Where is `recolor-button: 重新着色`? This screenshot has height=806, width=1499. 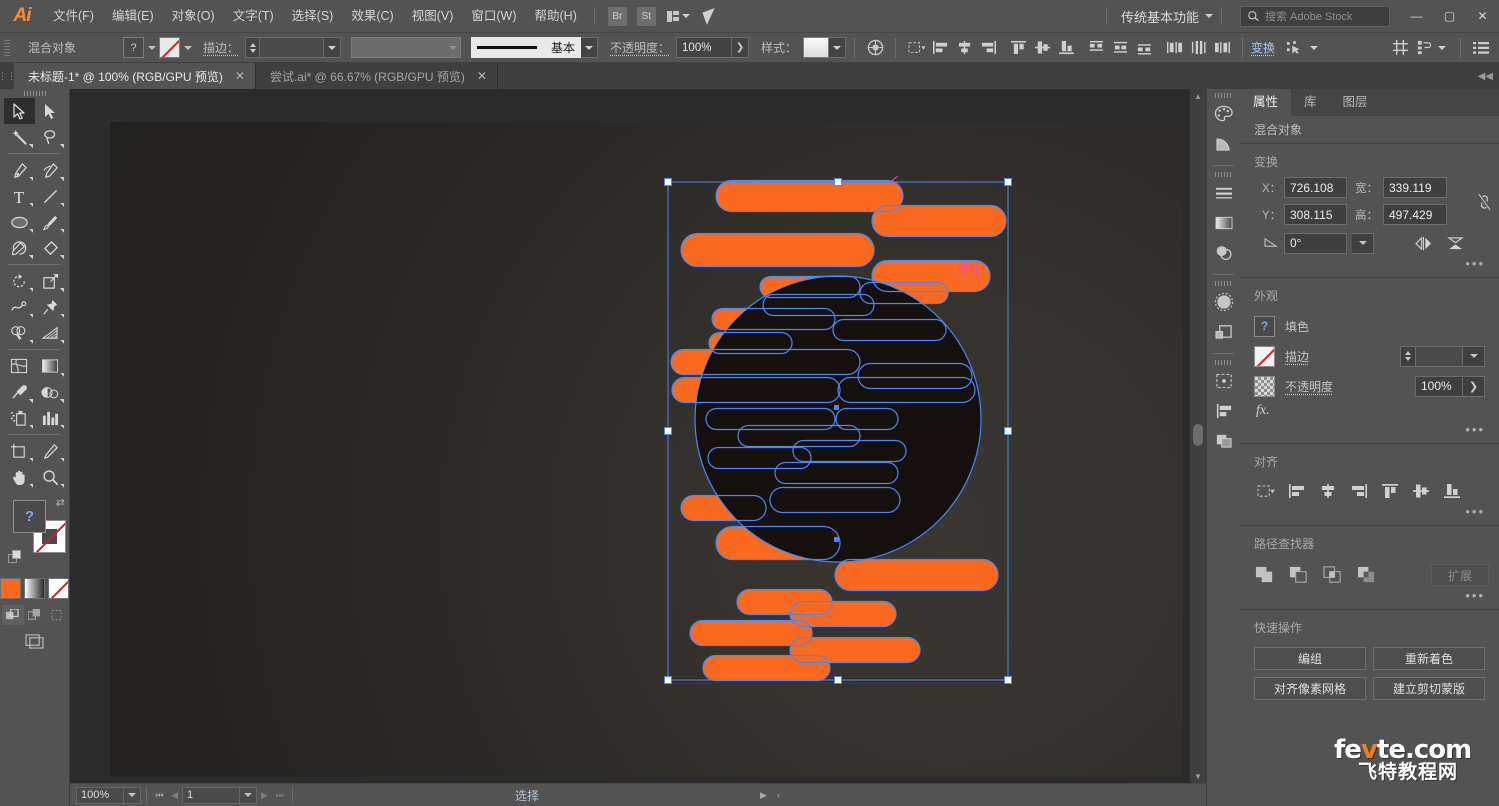 recolor-button: 重新着色 is located at coordinates (1429, 658).